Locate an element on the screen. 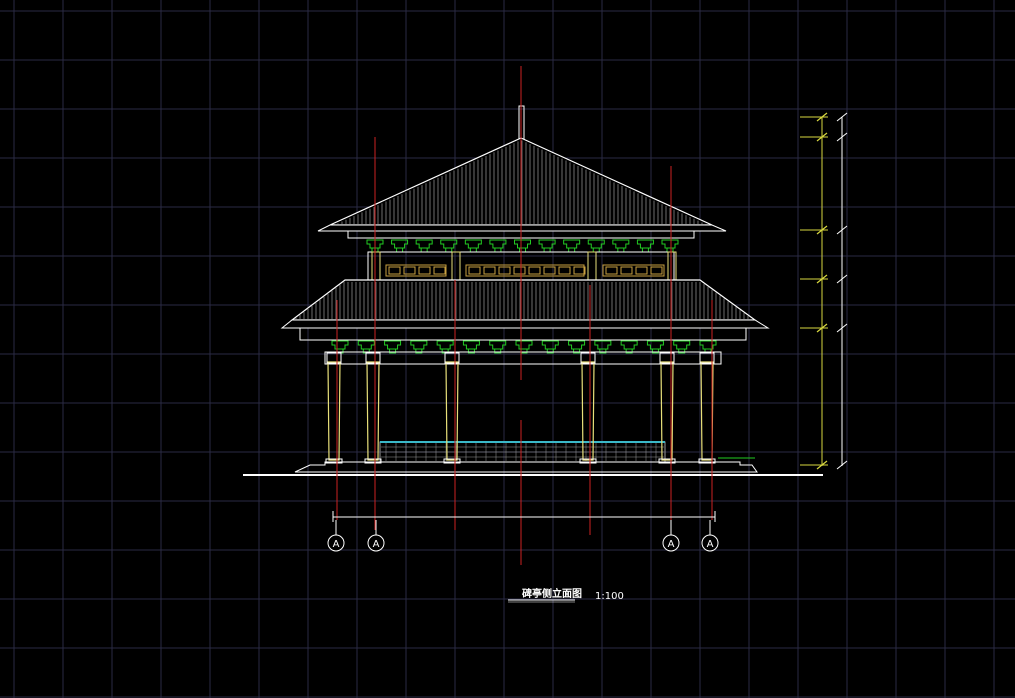 This screenshot has height=698, width=1015. drawing-scale: 1:100 is located at coordinates (609, 596).